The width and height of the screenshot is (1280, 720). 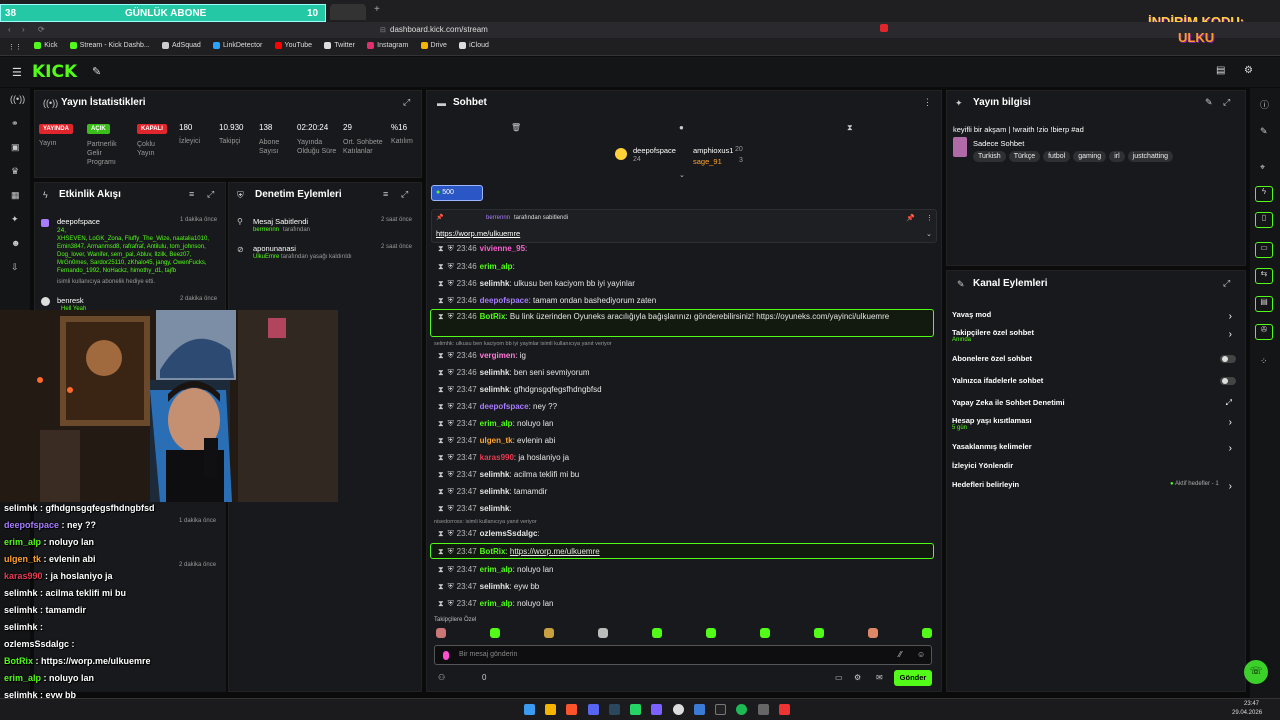 I want to click on bookmark-drive: Drive, so click(x=433, y=45).